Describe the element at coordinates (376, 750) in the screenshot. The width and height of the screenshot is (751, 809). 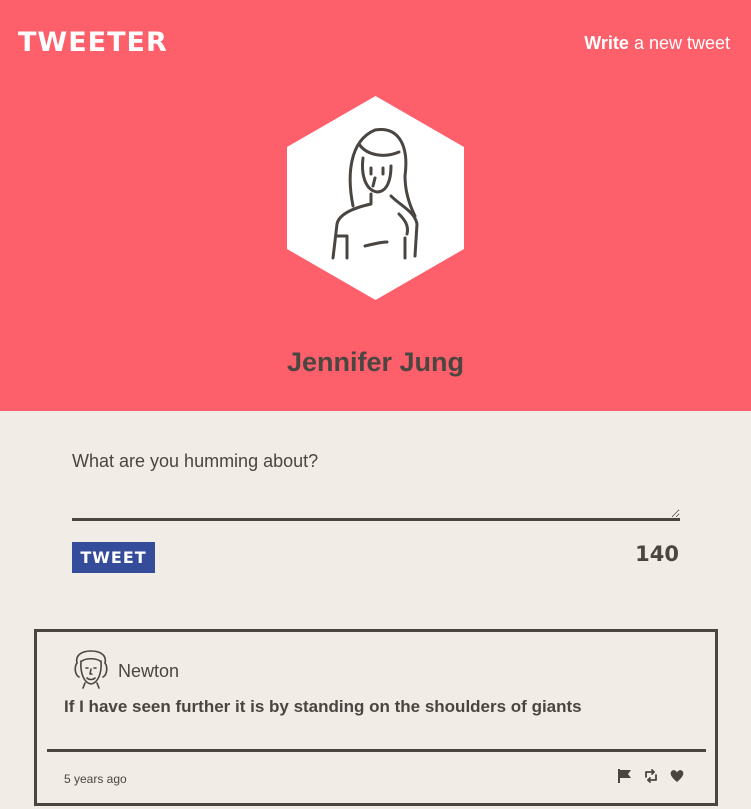
I see `tweet-divider` at that location.